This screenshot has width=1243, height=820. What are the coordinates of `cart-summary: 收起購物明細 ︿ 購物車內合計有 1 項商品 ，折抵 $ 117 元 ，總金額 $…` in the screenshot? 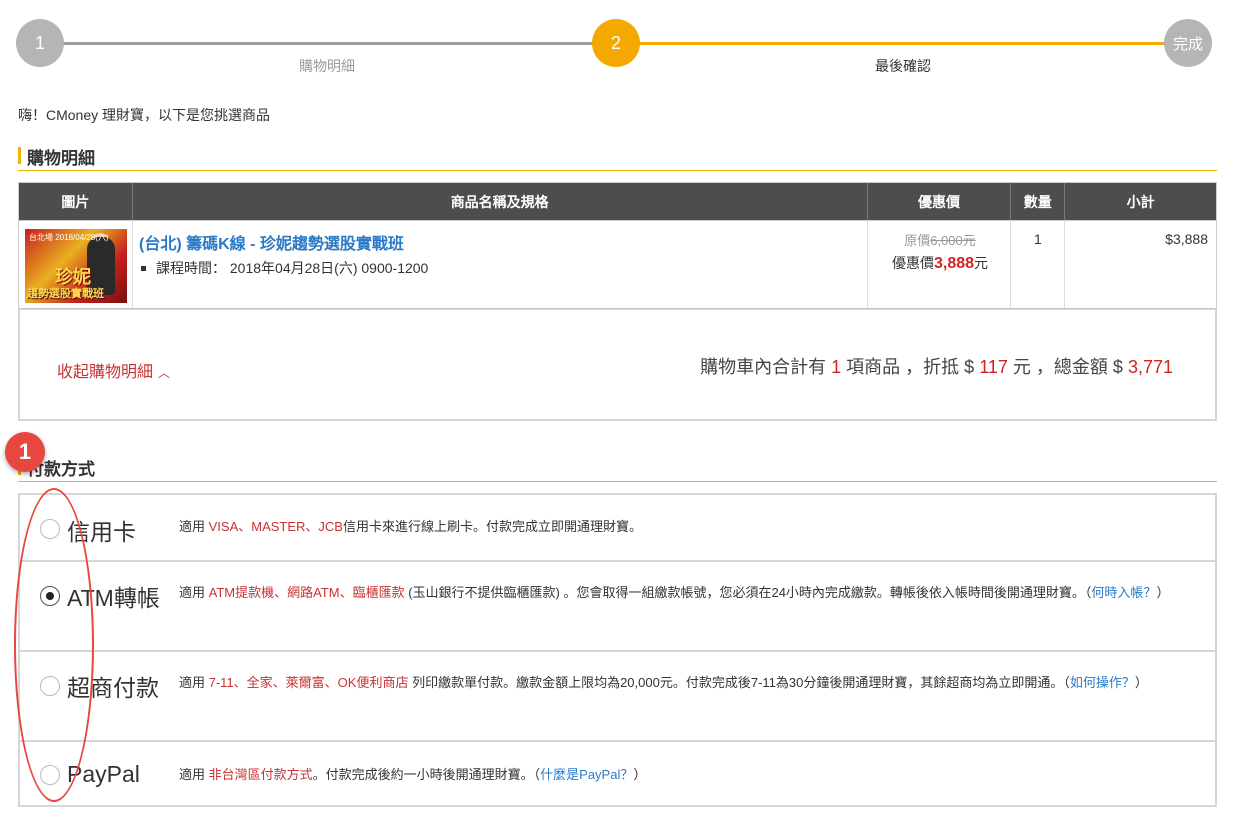 It's located at (617, 365).